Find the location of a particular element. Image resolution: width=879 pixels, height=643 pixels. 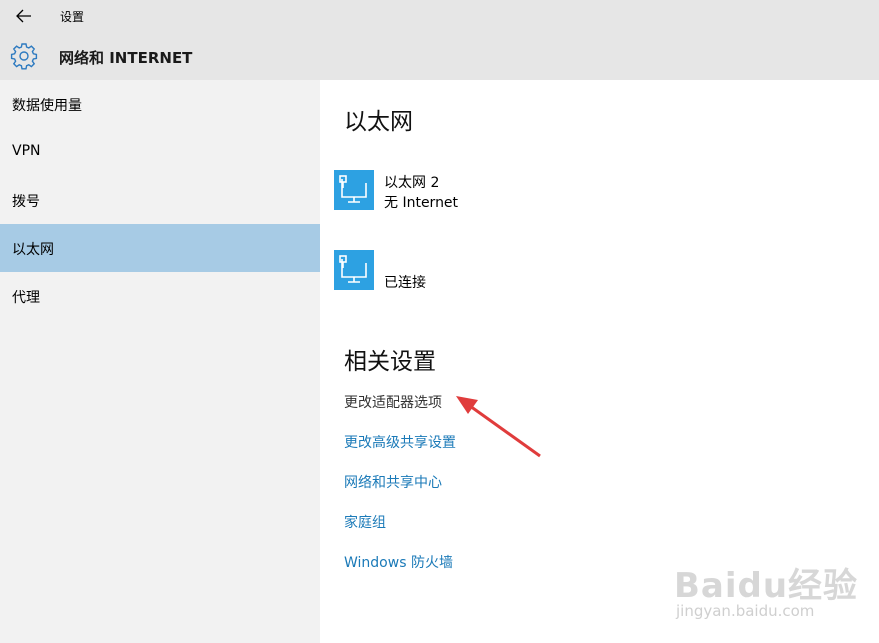

sidebar-item-label: VPN is located at coordinates (26, 151).